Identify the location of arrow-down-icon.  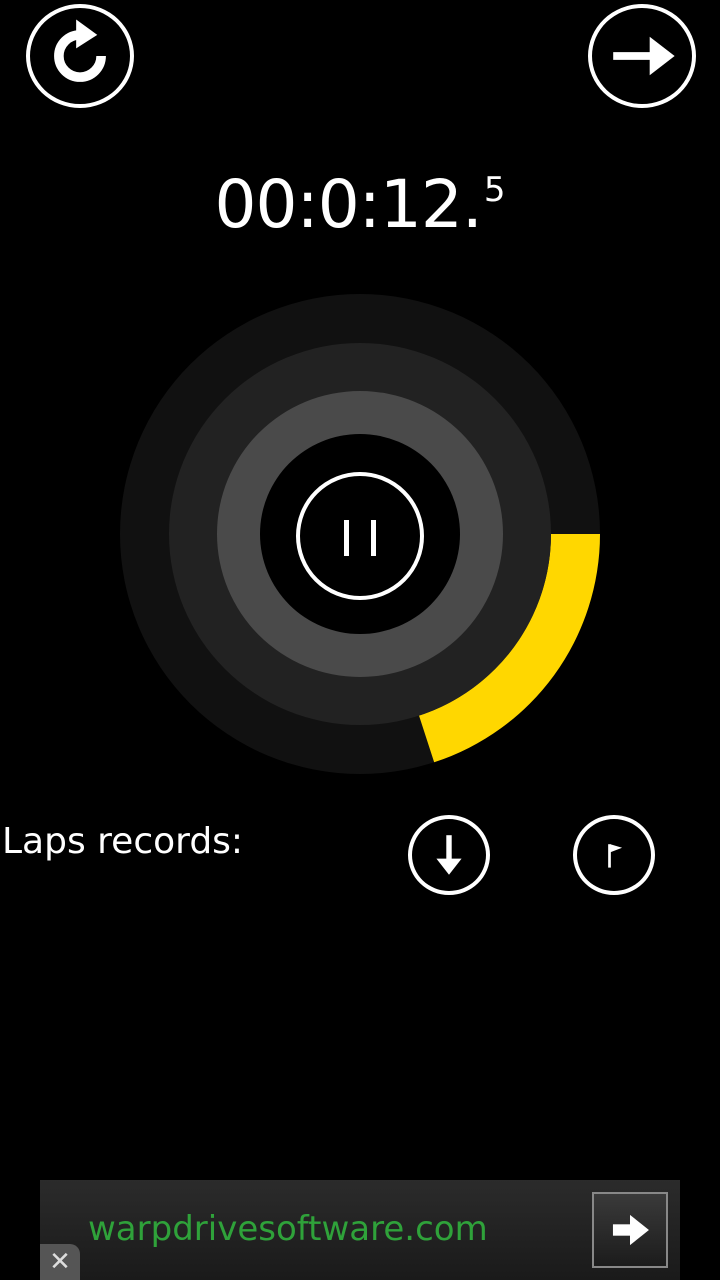
(449, 855).